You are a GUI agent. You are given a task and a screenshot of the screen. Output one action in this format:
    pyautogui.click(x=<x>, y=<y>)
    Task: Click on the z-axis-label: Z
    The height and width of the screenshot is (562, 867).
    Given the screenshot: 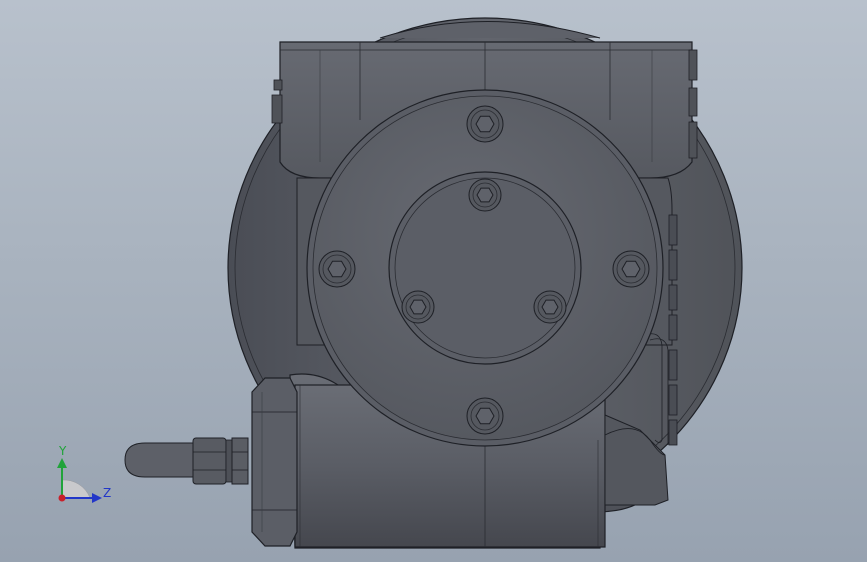 What is the action you would take?
    pyautogui.click(x=107, y=493)
    